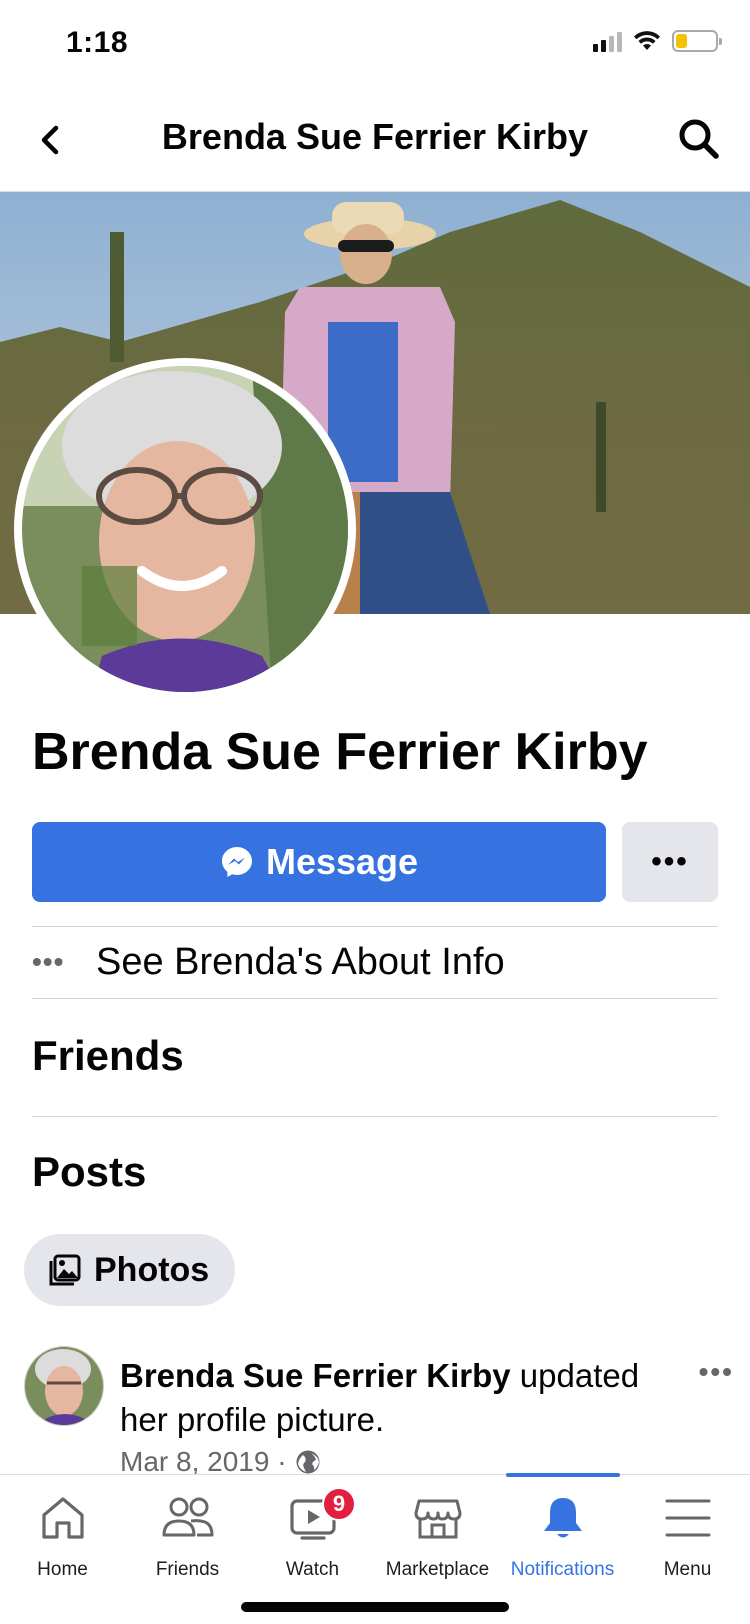  I want to click on nav-menu: Menu, so click(687, 1535).